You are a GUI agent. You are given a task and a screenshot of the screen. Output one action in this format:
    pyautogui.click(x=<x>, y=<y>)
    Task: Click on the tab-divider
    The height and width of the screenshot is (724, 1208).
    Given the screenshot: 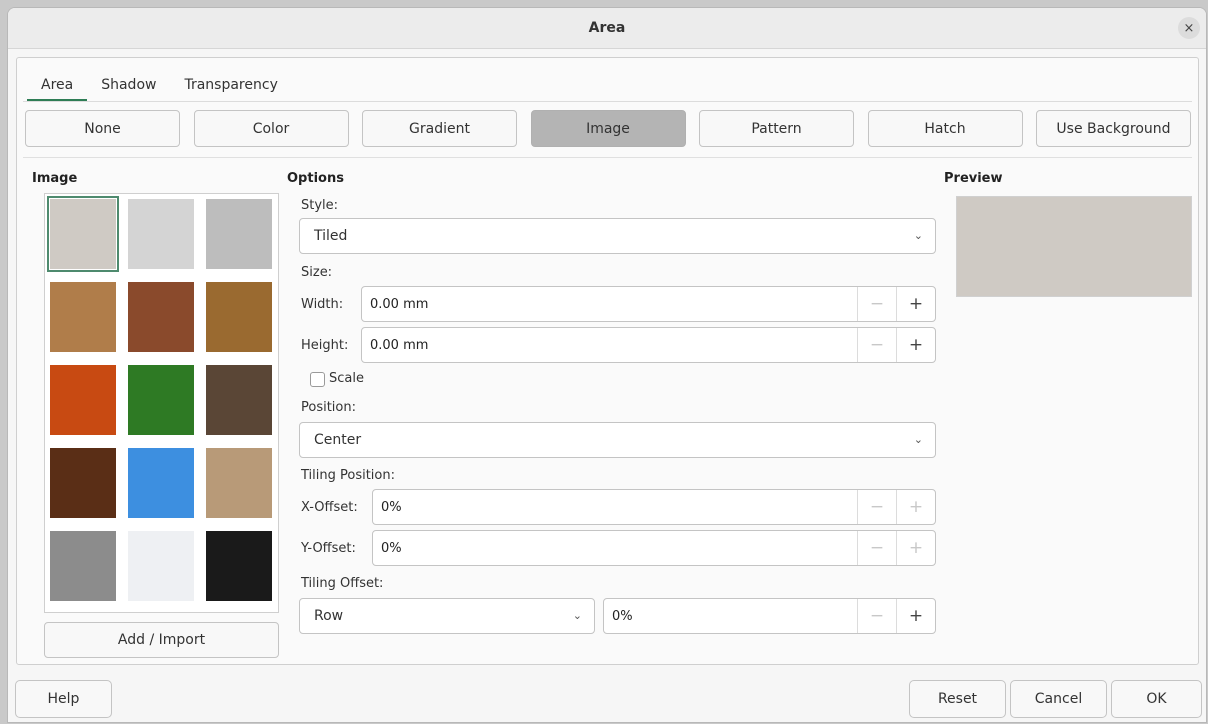 What is the action you would take?
    pyautogui.click(x=607, y=101)
    